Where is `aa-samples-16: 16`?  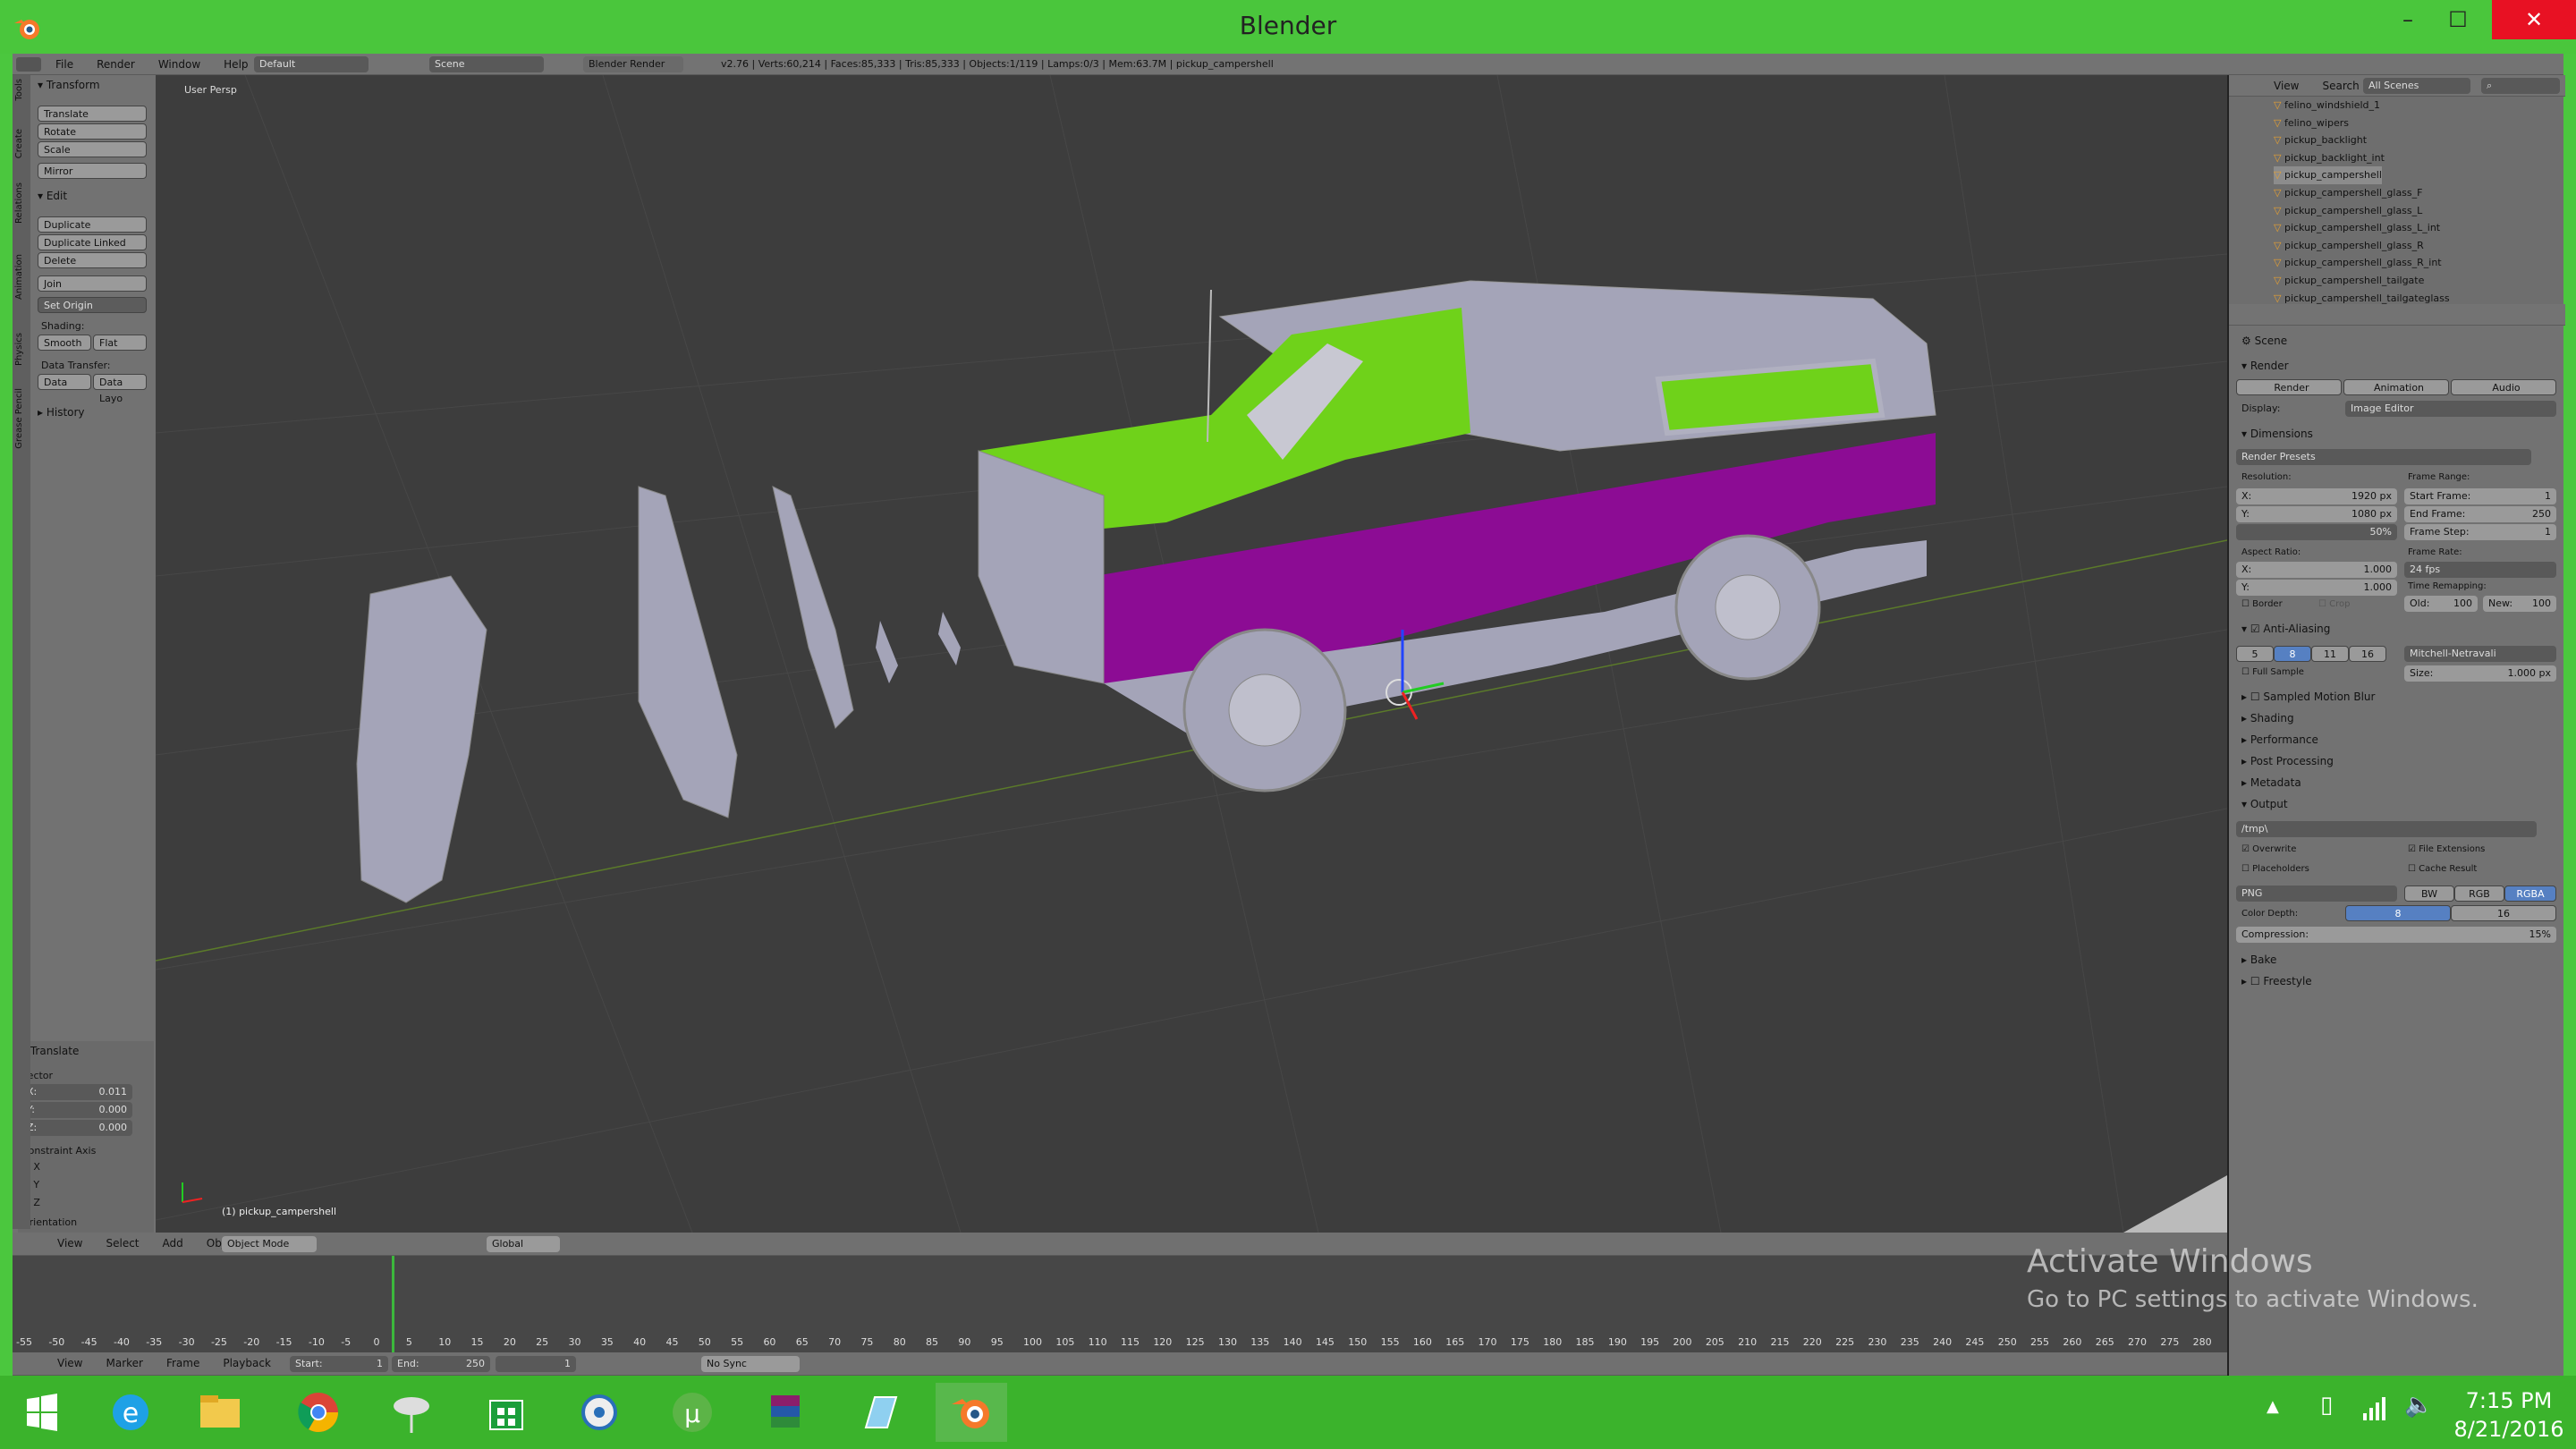 aa-samples-16: 16 is located at coordinates (2367, 654).